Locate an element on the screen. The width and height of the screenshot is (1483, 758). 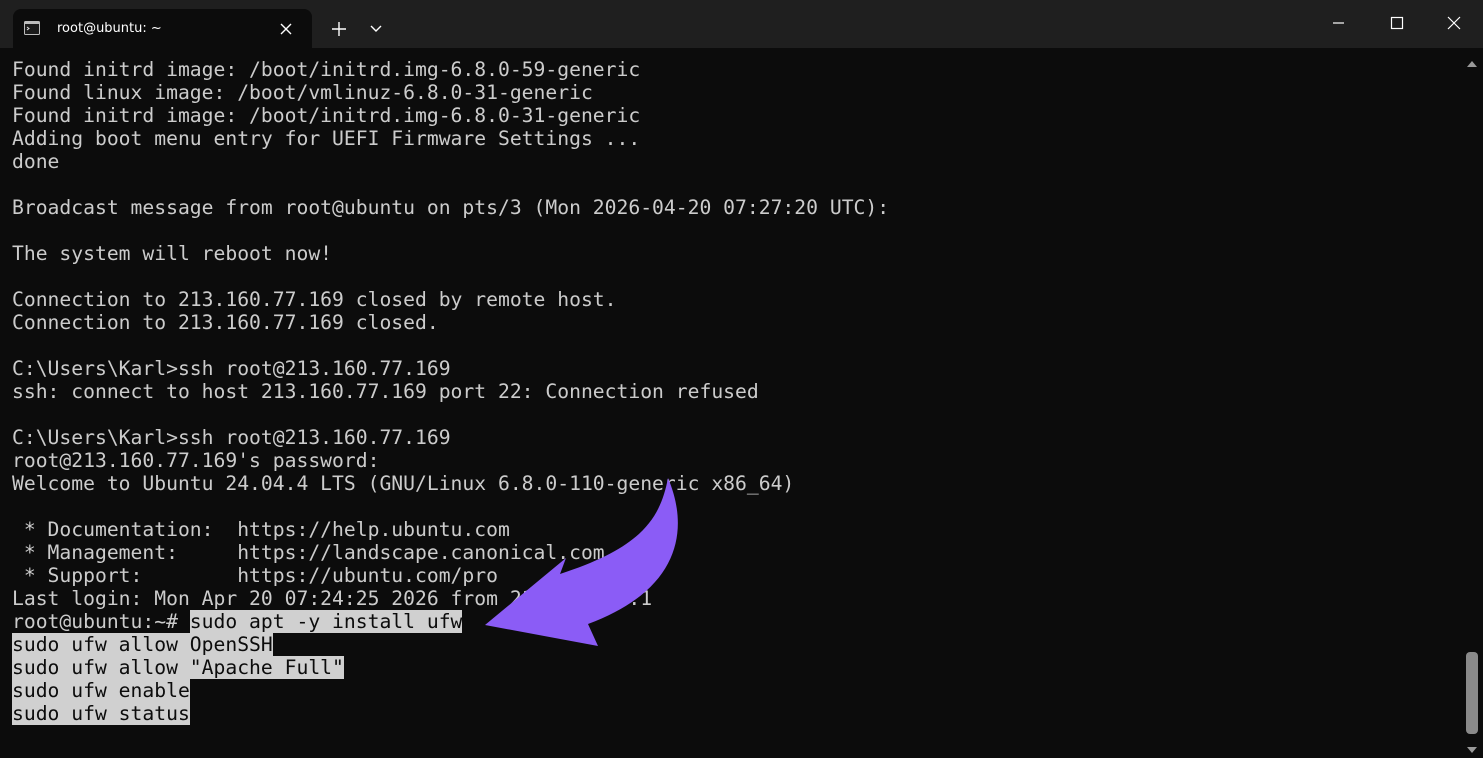
selected-command: sudo ufw allow OpenSSH is located at coordinates (142, 644).